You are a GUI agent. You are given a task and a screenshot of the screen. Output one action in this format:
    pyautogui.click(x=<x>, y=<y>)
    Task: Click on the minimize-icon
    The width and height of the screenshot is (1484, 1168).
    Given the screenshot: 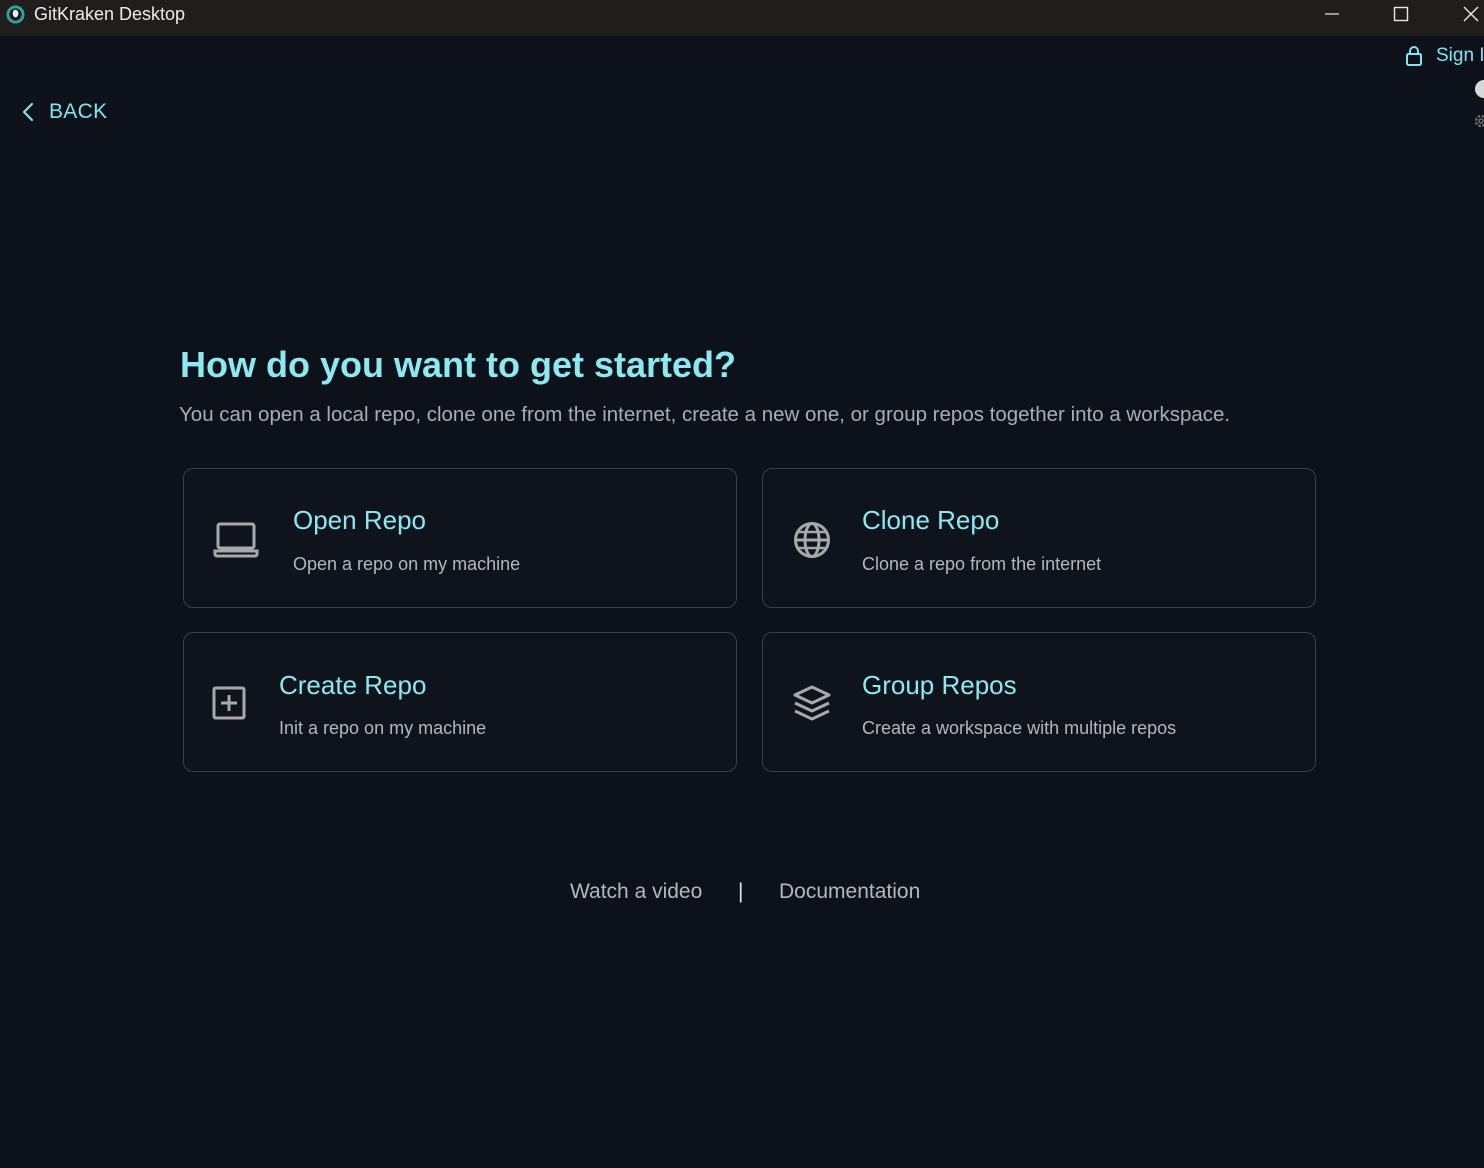 What is the action you would take?
    pyautogui.click(x=1332, y=14)
    